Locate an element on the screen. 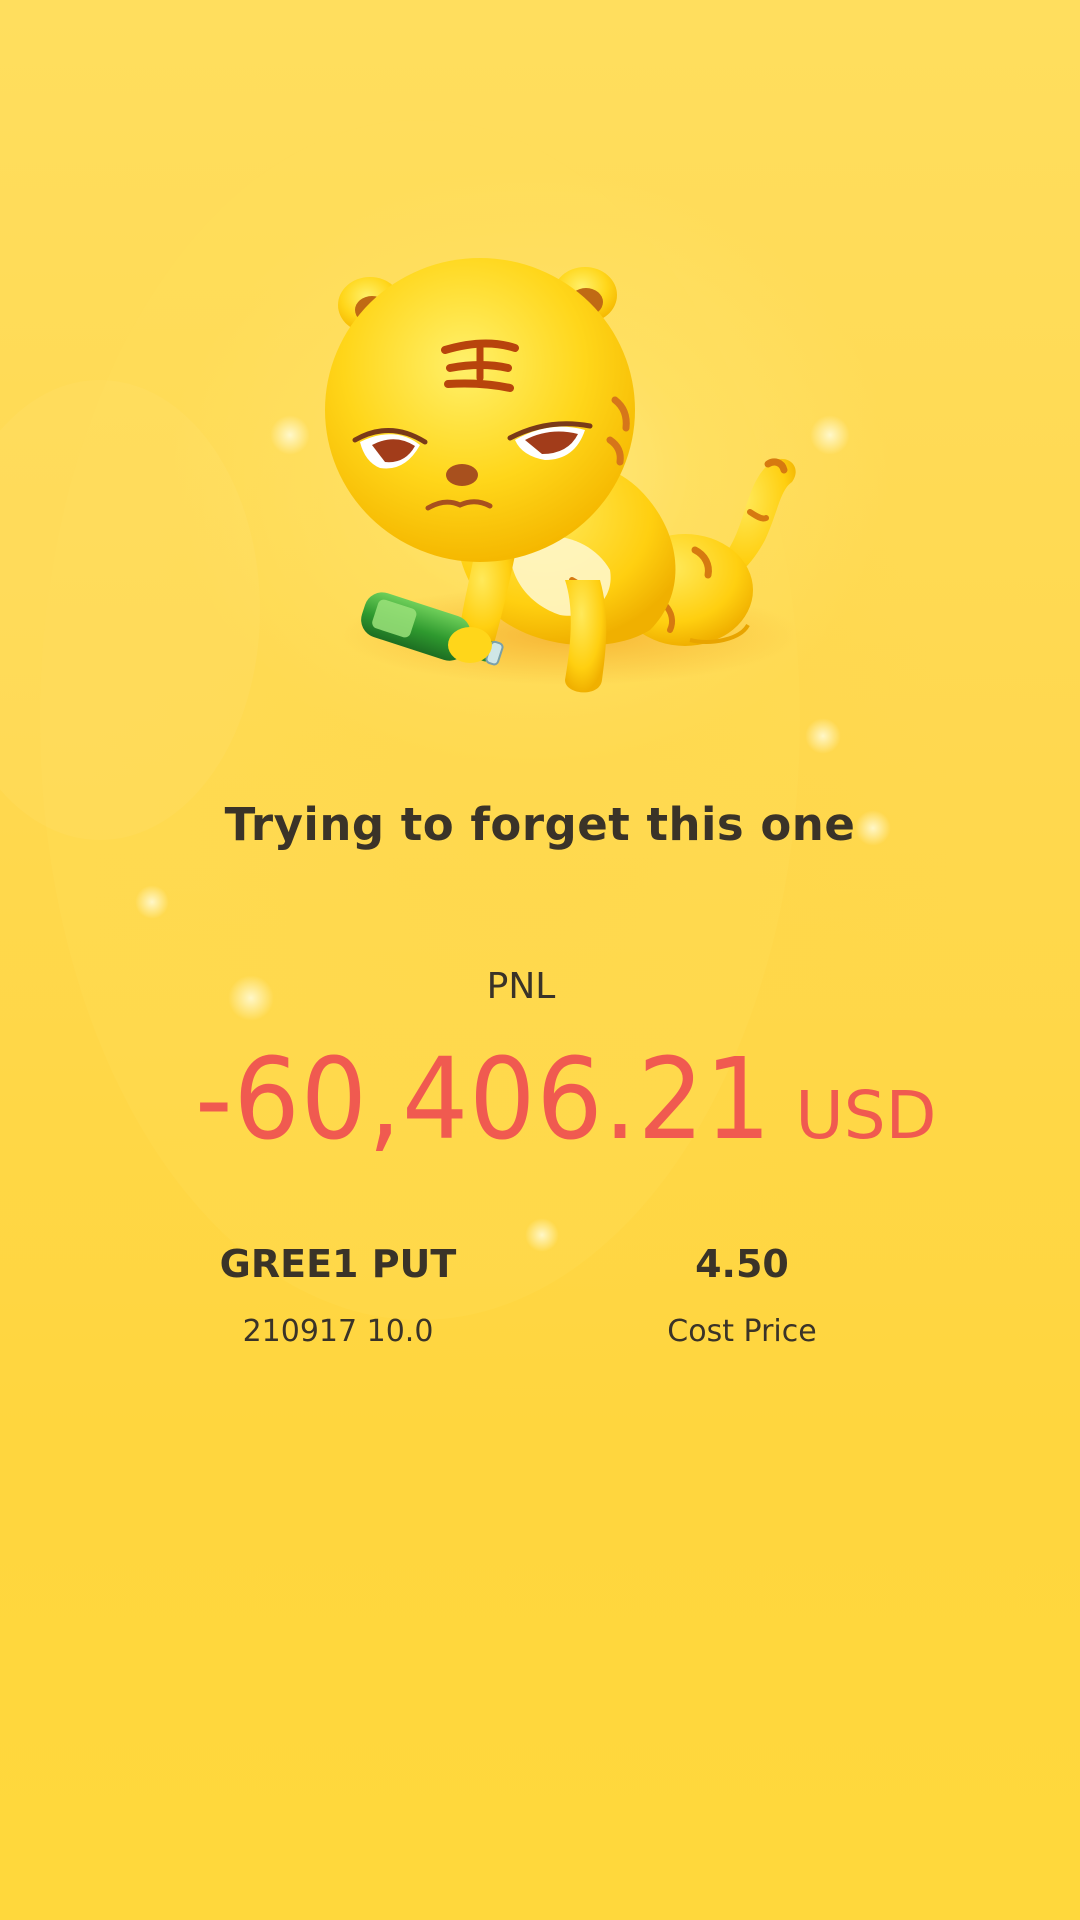 The width and height of the screenshot is (1080, 1920). cost-info: 4.50 Cost Price is located at coordinates (742, 1295).